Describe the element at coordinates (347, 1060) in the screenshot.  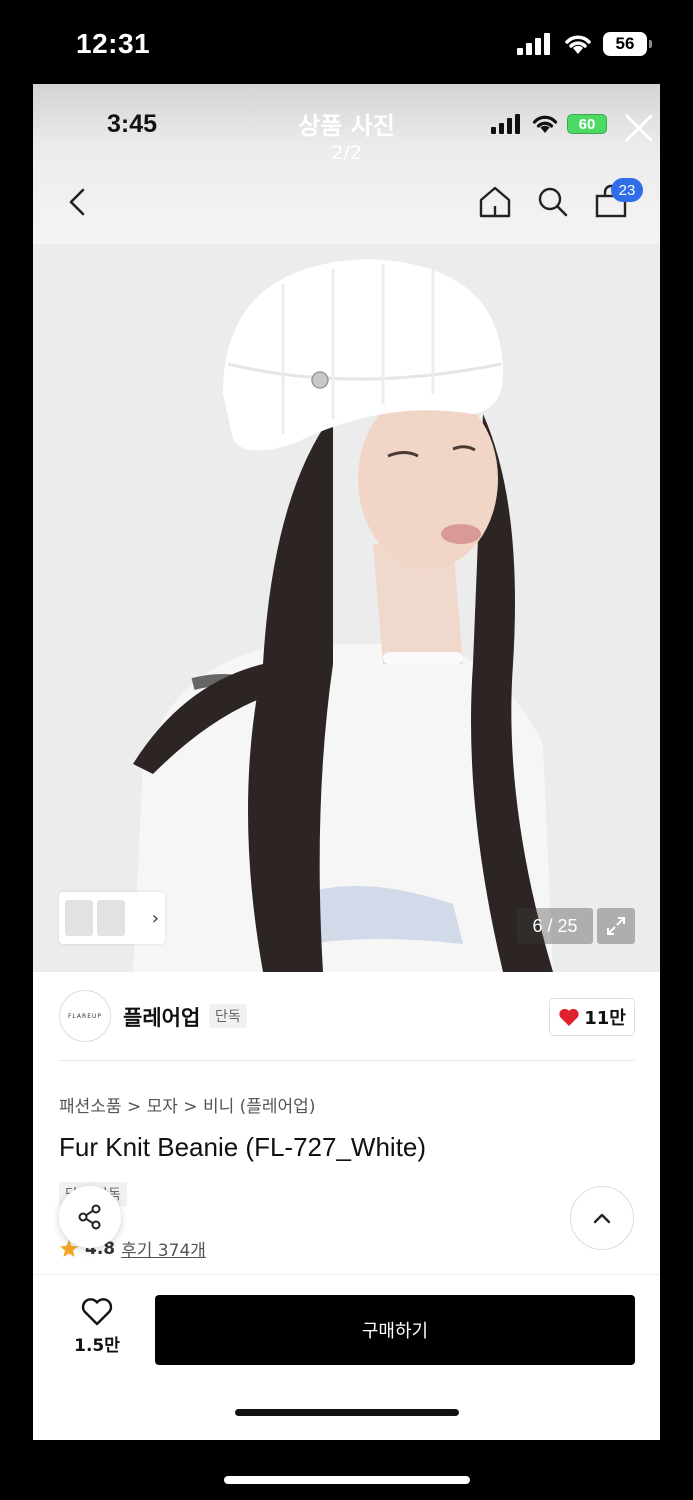
I see `divider` at that location.